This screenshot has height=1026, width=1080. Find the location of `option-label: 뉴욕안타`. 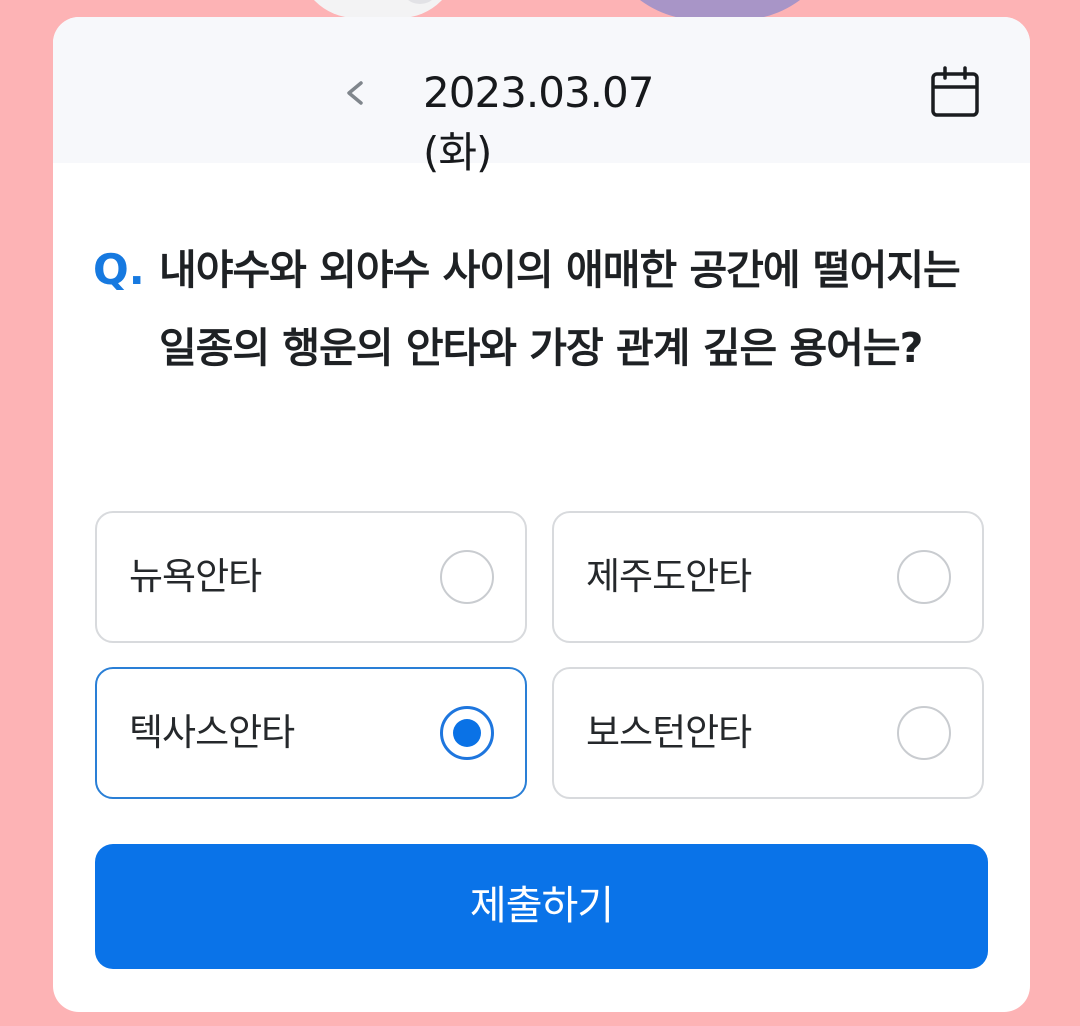

option-label: 뉴욕안타 is located at coordinates (195, 576).